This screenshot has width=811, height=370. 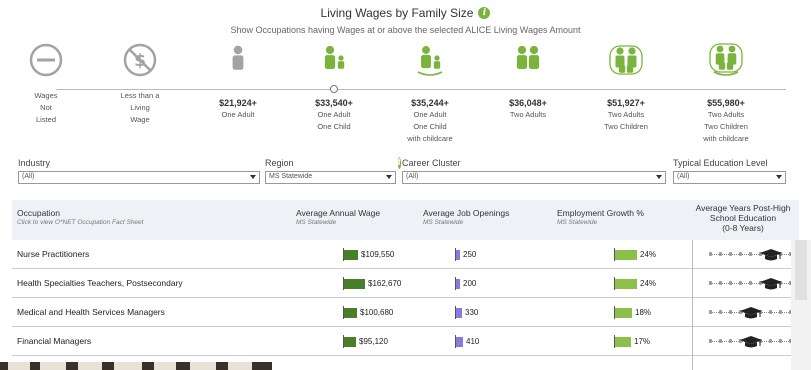 I want to click on column-header-wage: Average Annual Wage MS Statewide, so click(x=338, y=217).